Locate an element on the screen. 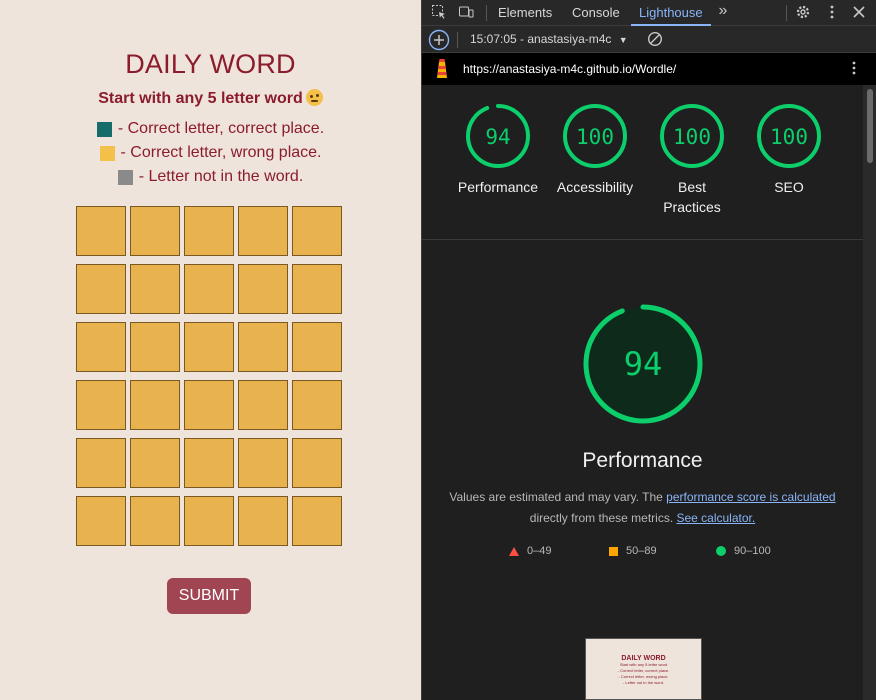 The width and height of the screenshot is (876, 700). device-toolbar-icon is located at coordinates (466, 13).